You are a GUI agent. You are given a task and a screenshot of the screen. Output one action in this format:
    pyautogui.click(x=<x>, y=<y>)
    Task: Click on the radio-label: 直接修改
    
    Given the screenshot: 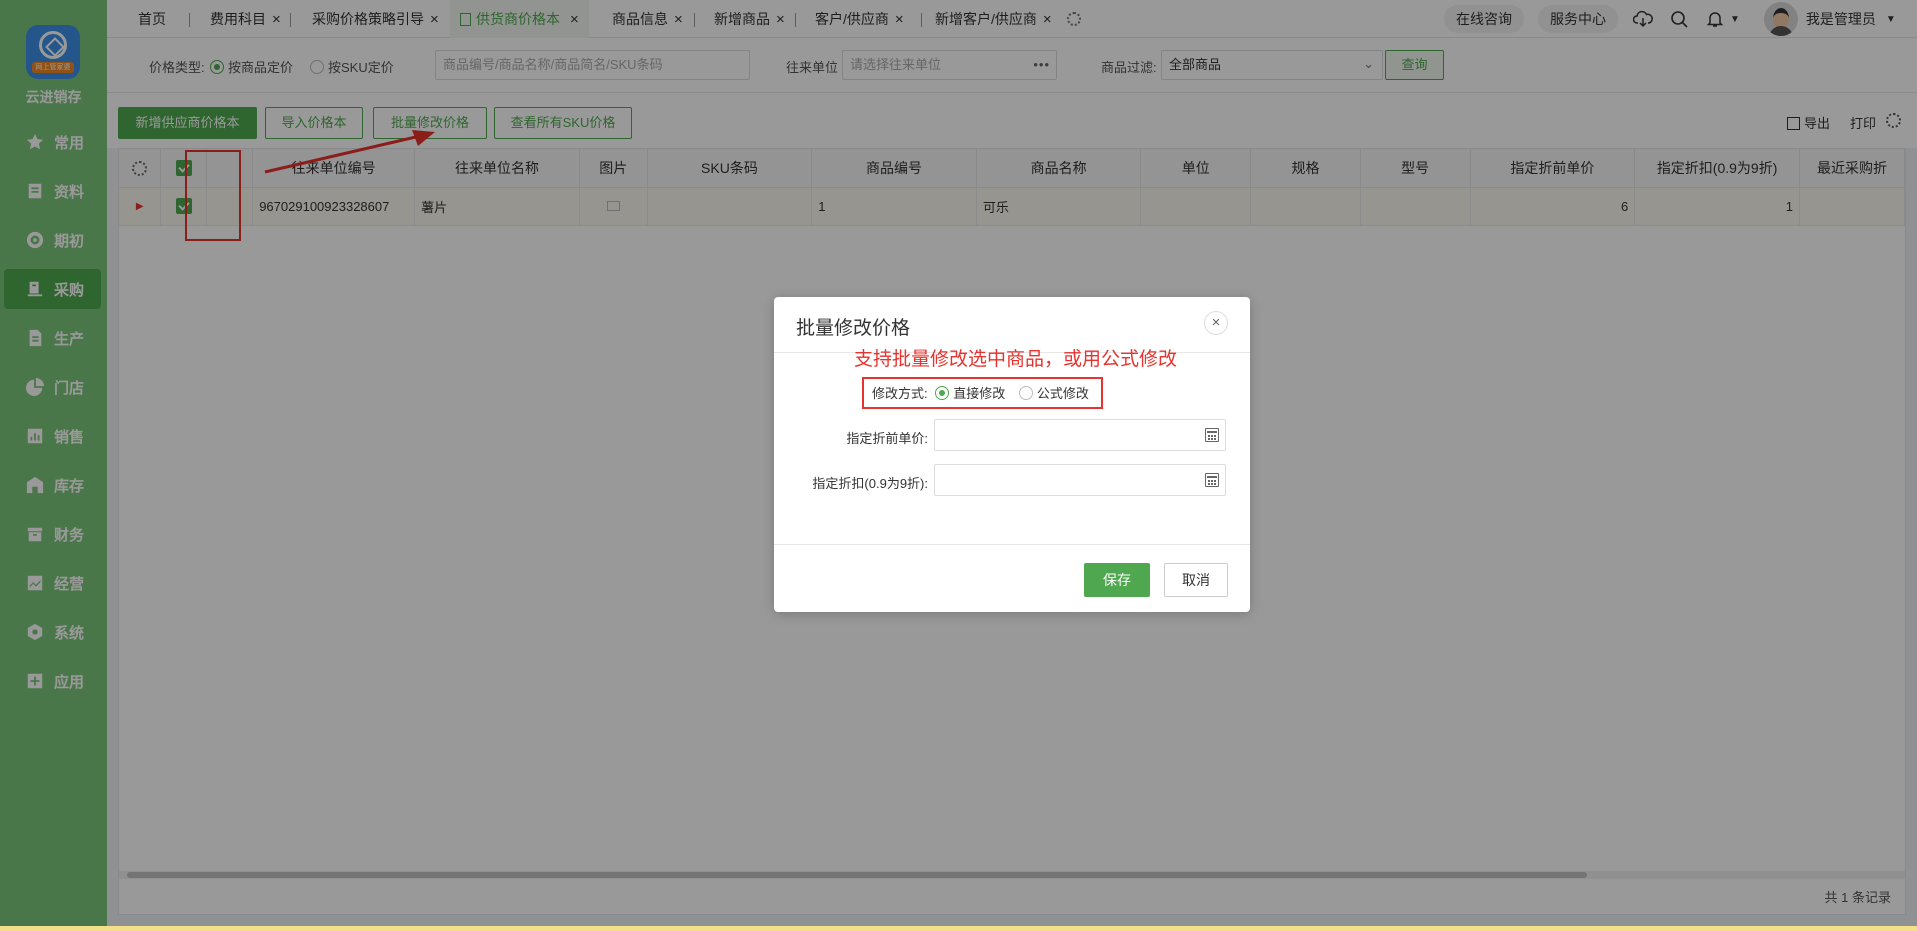 What is the action you would take?
    pyautogui.click(x=979, y=393)
    